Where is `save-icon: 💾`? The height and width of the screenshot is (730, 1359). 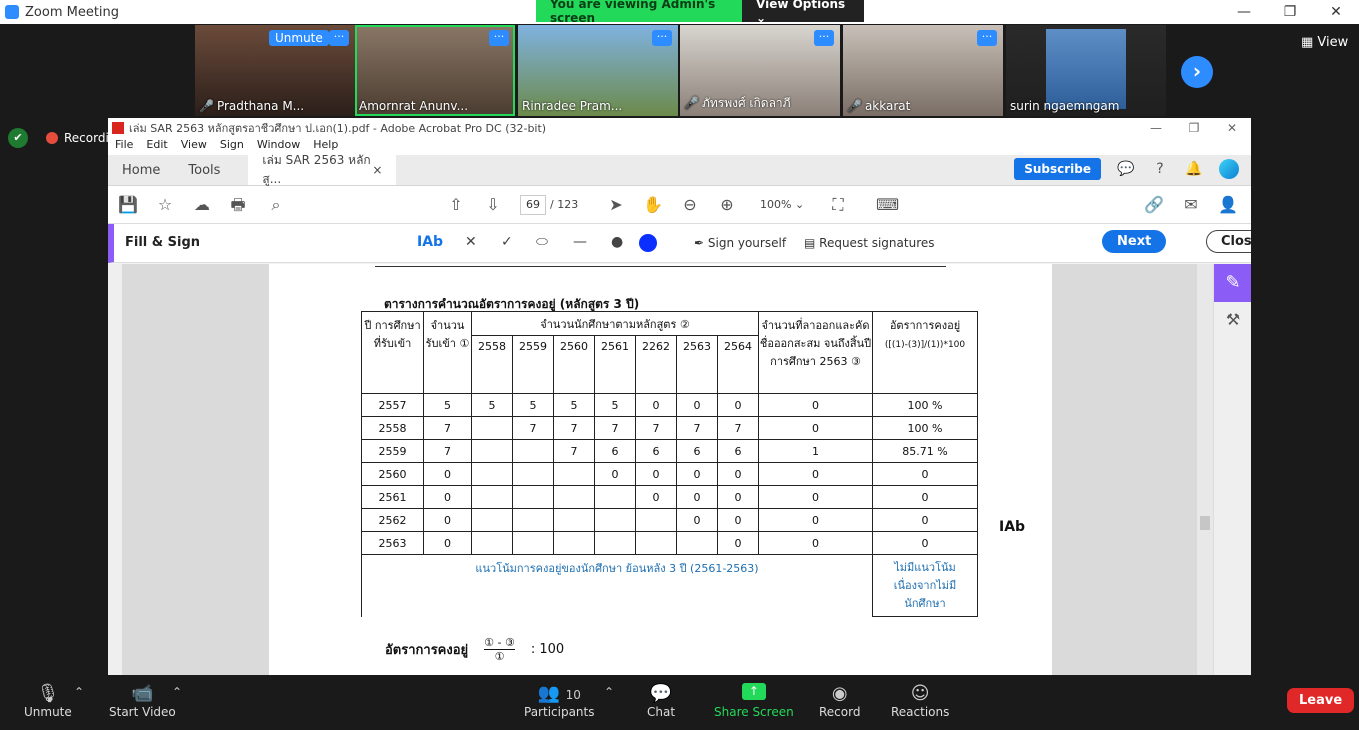 save-icon: 💾 is located at coordinates (128, 205).